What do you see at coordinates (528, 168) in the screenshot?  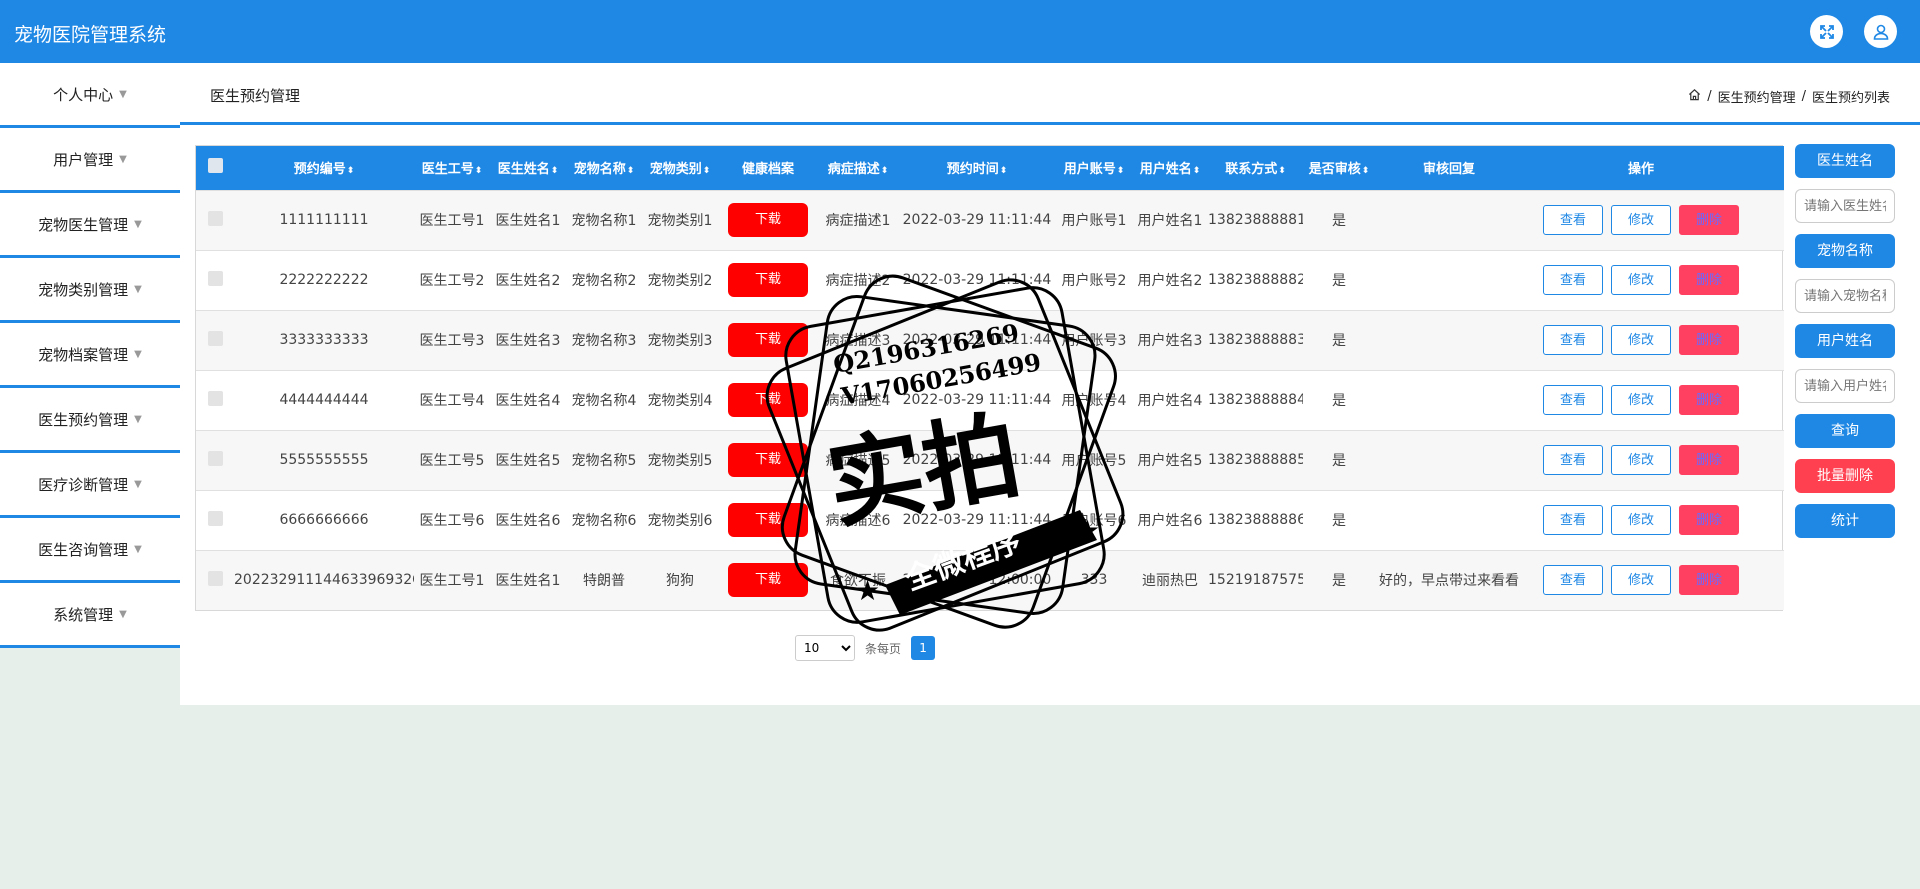 I see `column-header: 医生姓名⬍` at bounding box center [528, 168].